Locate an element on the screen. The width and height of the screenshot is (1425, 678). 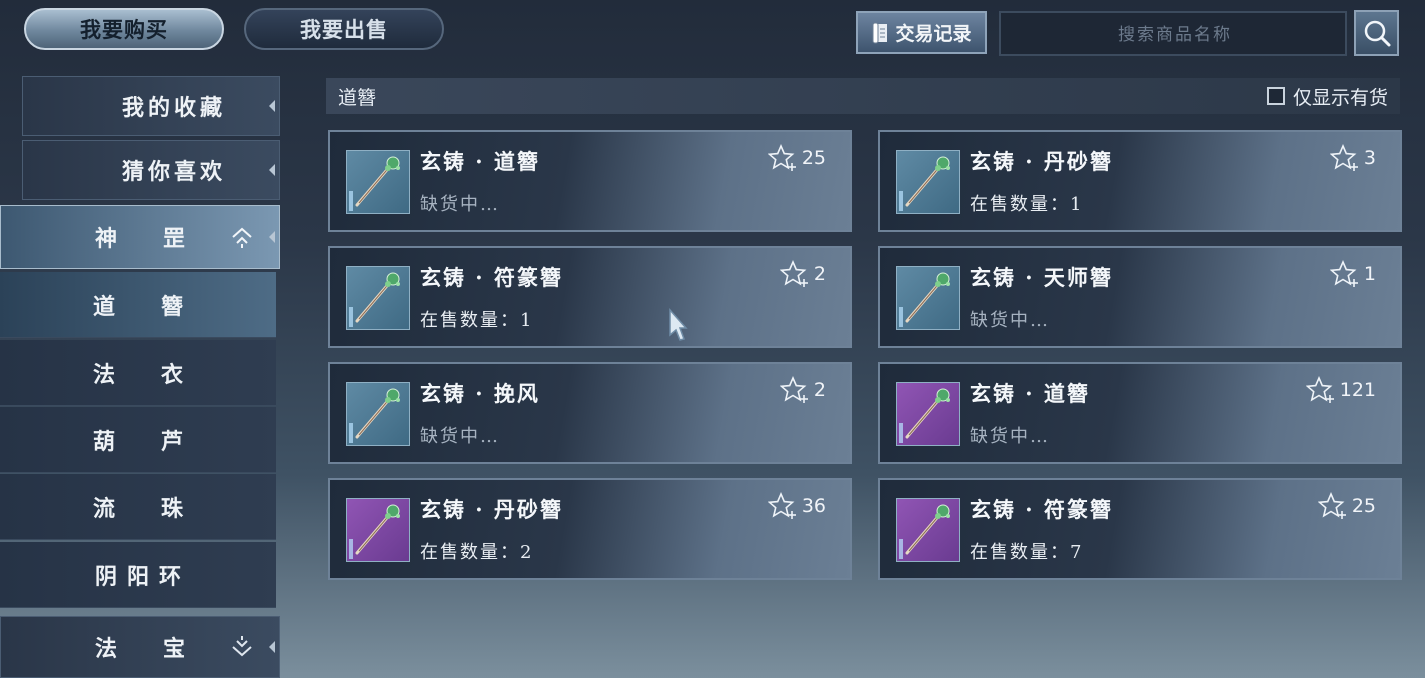
sidebar-item-shengang: 神罡 is located at coordinates (140, 237).